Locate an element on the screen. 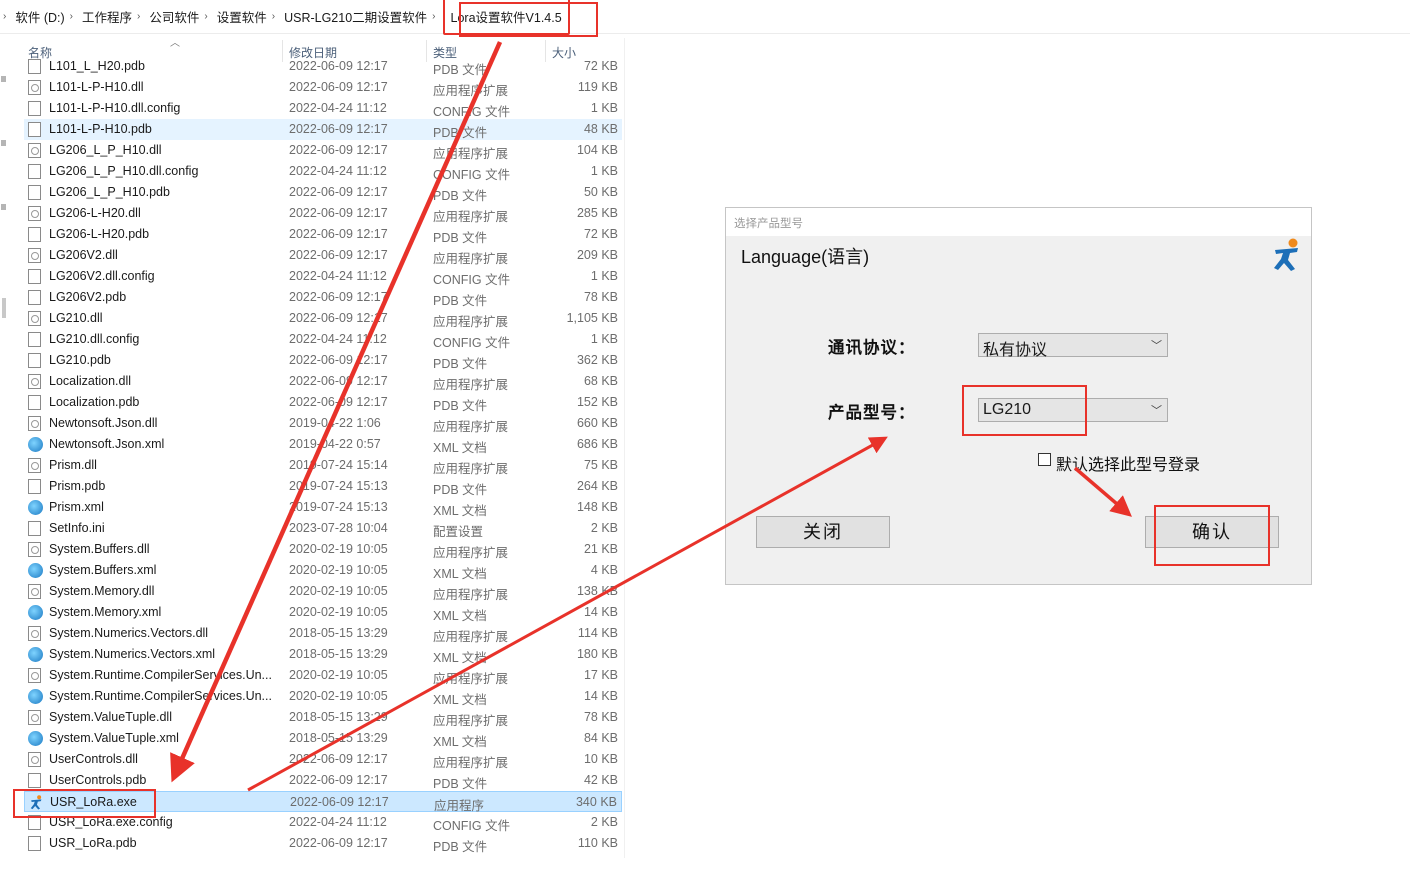 This screenshot has width=1410, height=876. file-name: L101-L-P-H10.dll is located at coordinates (96, 87).